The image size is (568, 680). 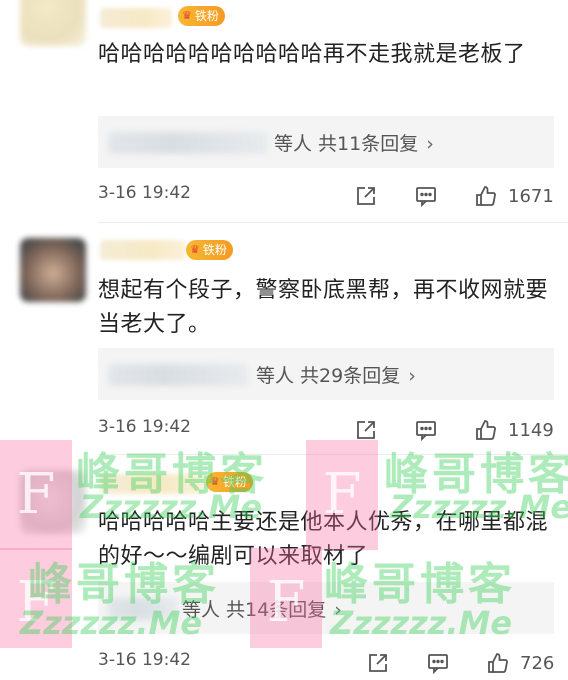 What do you see at coordinates (531, 196) in the screenshot?
I see `like-count: 1671` at bounding box center [531, 196].